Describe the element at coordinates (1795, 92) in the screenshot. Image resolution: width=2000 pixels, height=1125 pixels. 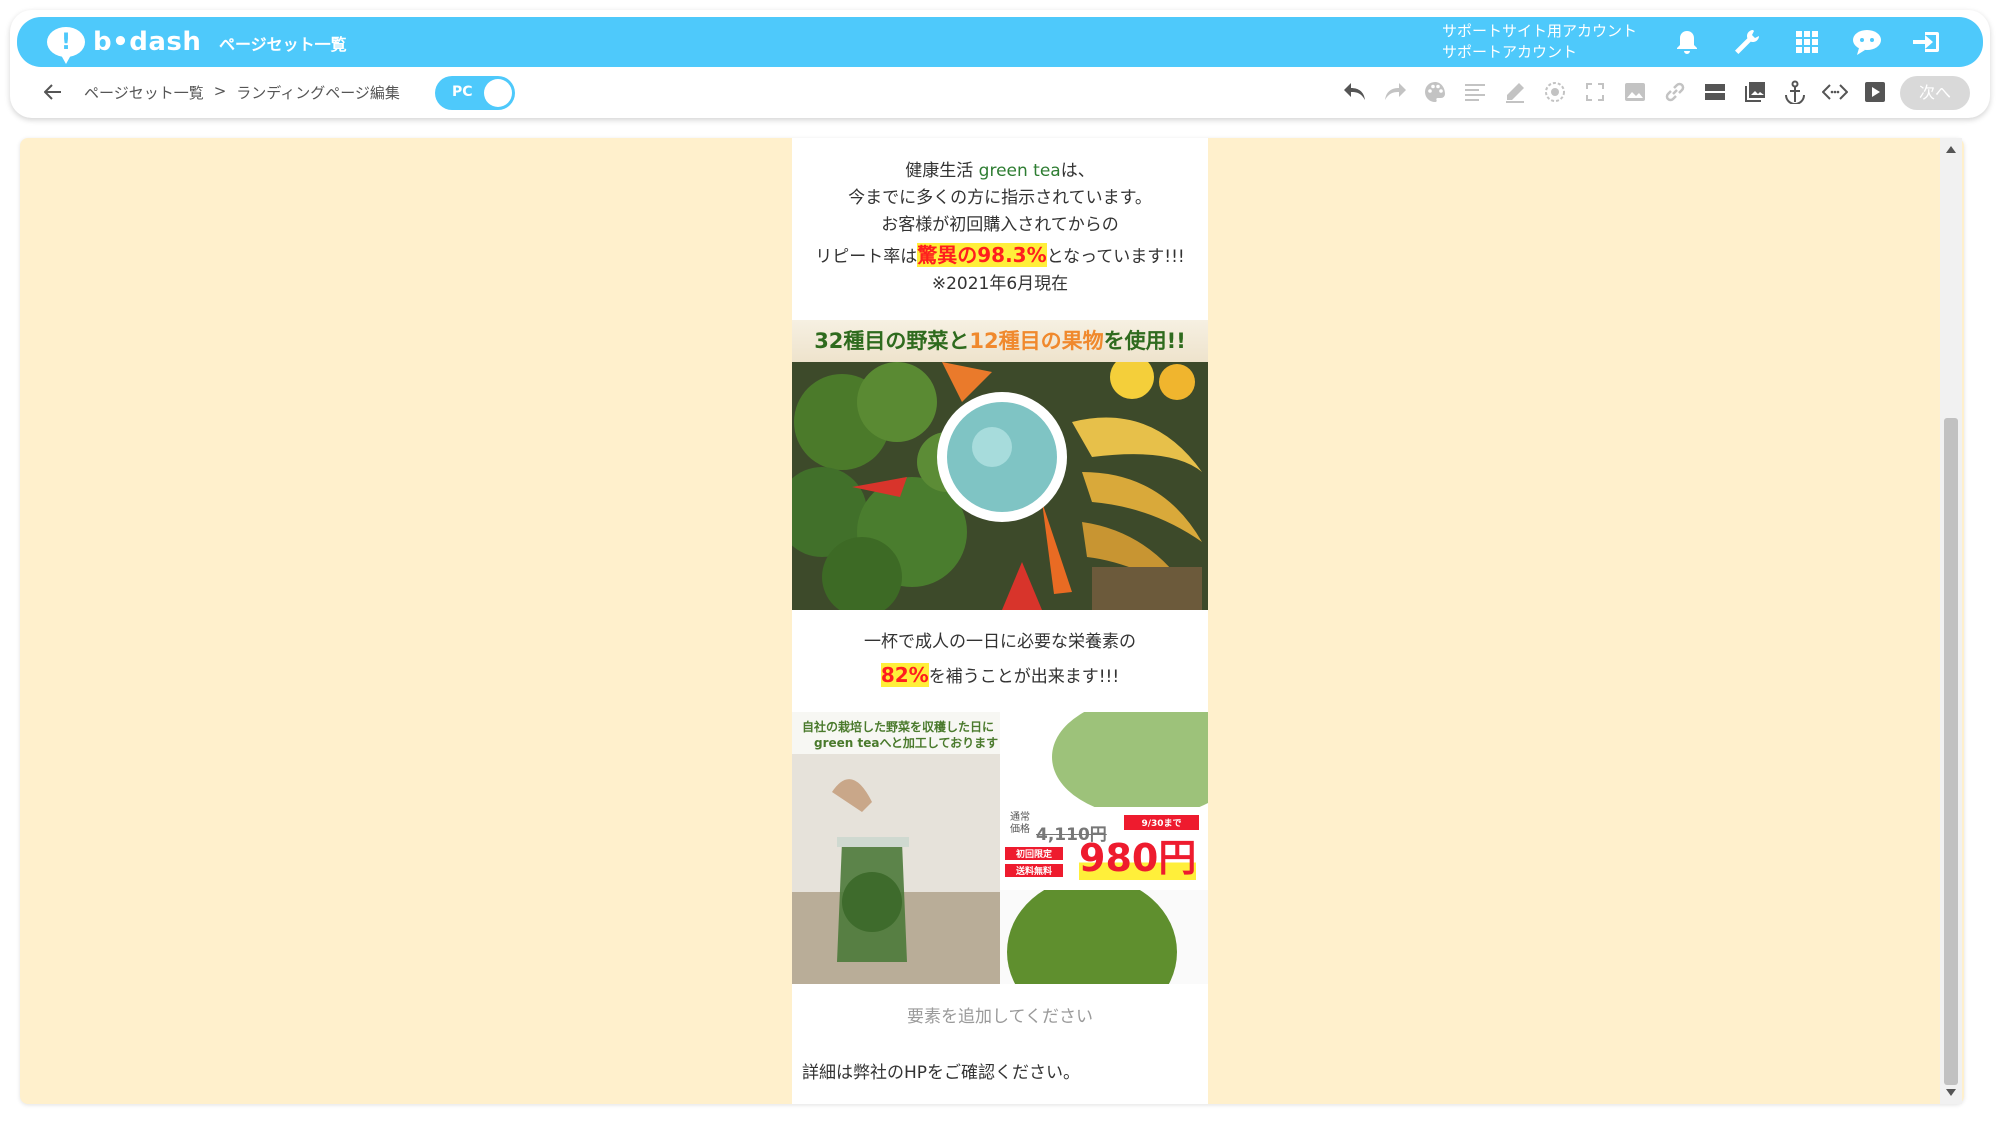
I see `anchor-icon` at that location.